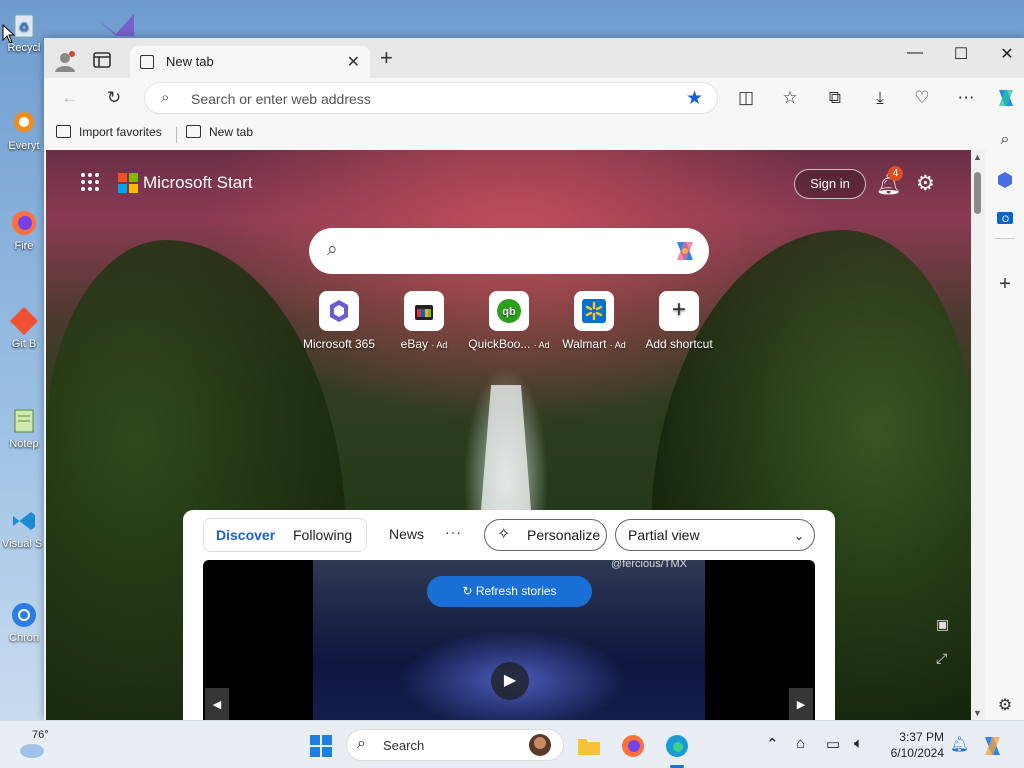  I want to click on title-bar: New tab ✕ + — ☐ ✕, so click(534, 58).